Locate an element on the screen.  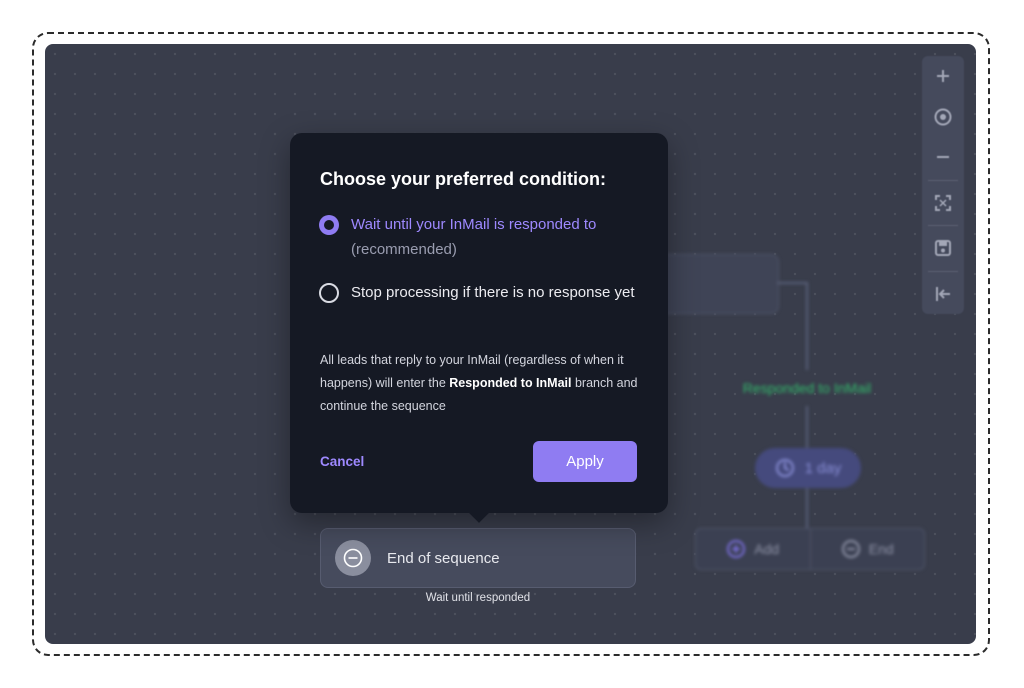
branch-label: Responded to InMail is located at coordinates (807, 388).